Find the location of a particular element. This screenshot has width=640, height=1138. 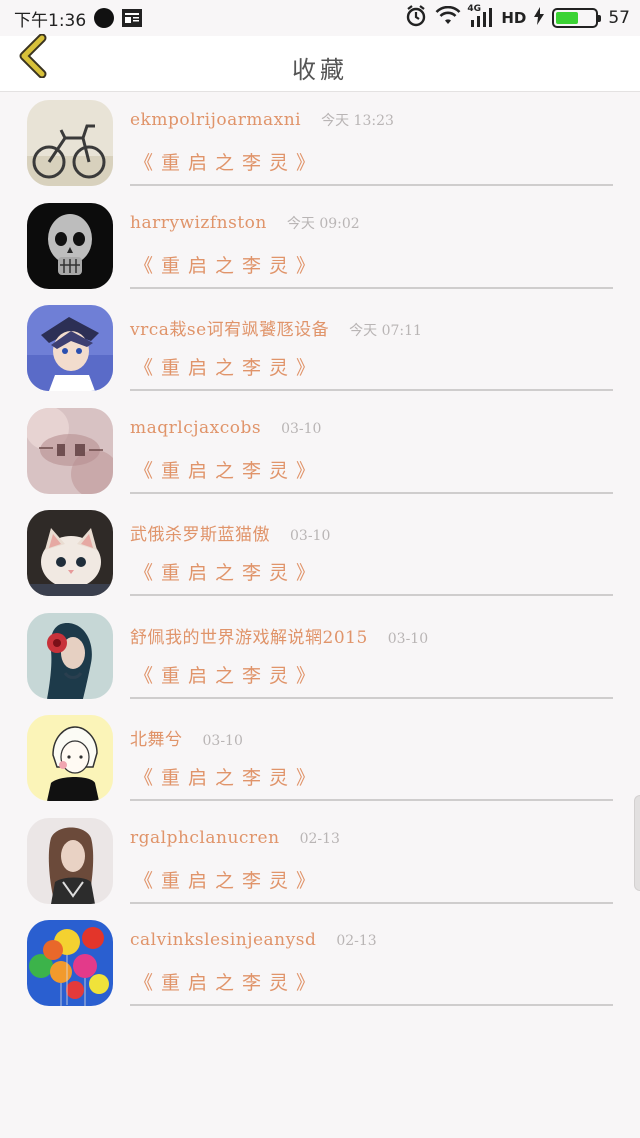

news-icon is located at coordinates (132, 18).